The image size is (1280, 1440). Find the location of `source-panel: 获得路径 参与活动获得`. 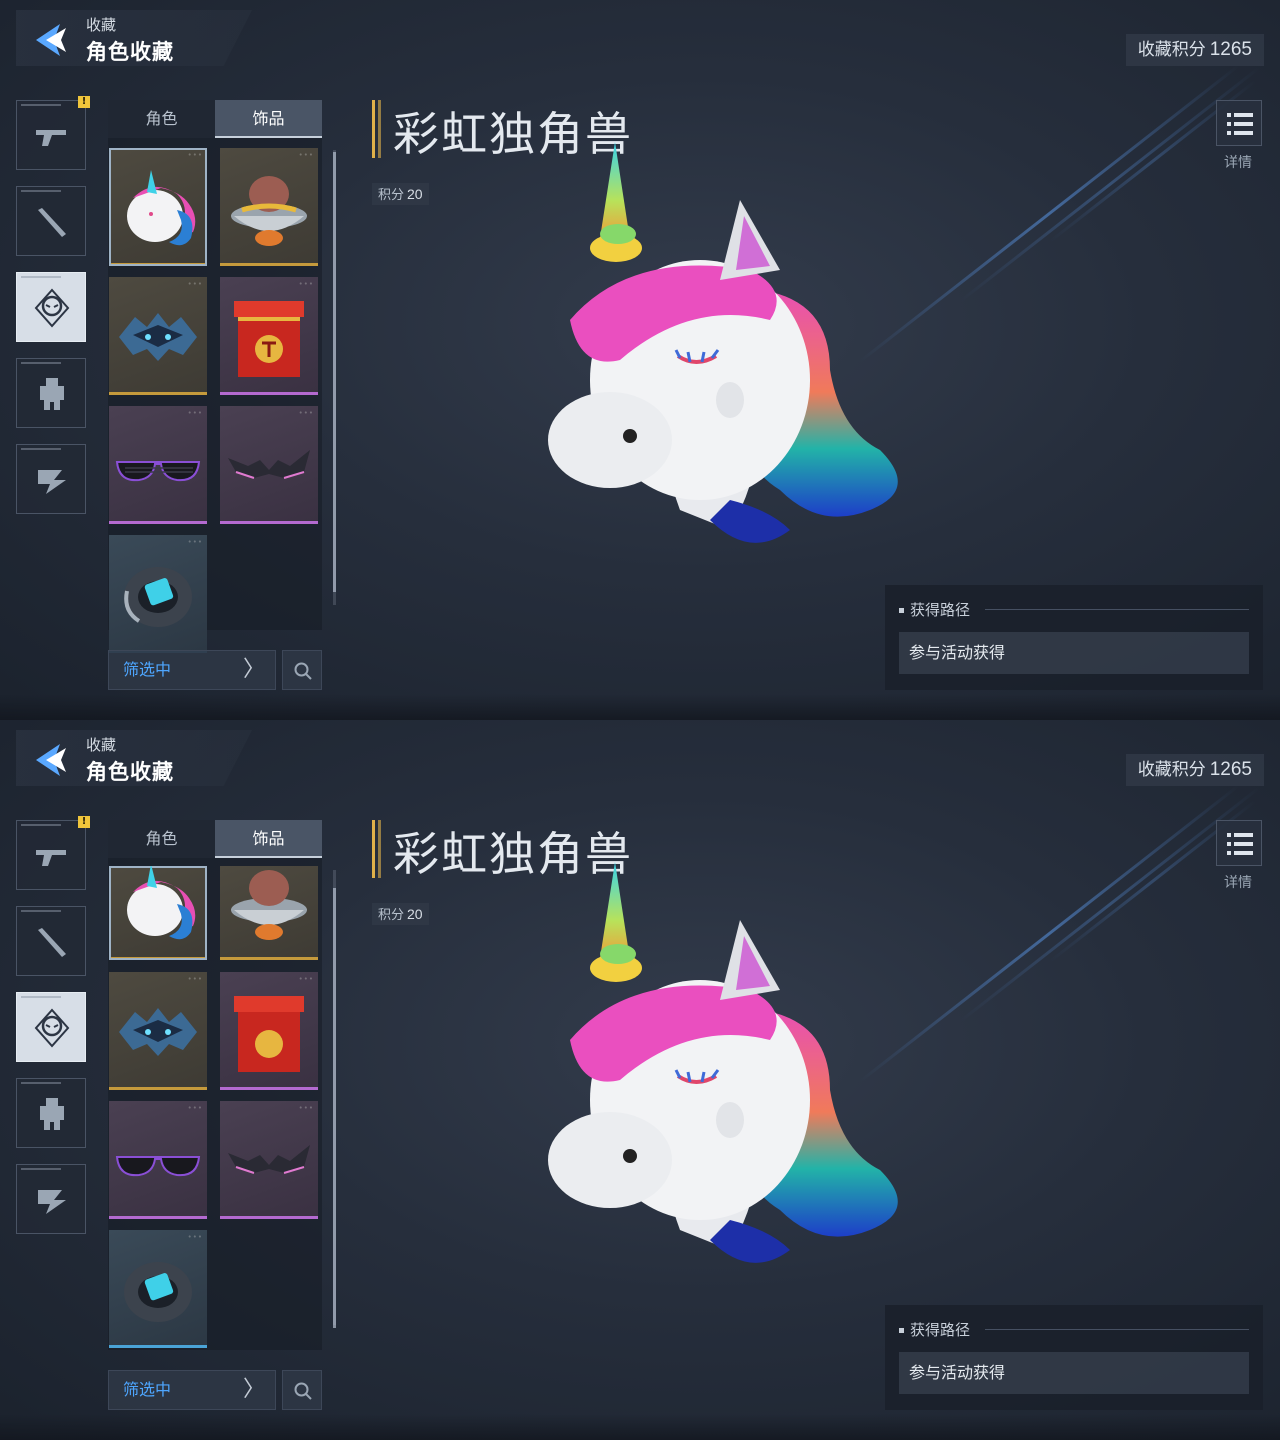

source-panel: 获得路径 参与活动获得 is located at coordinates (1074, 637).